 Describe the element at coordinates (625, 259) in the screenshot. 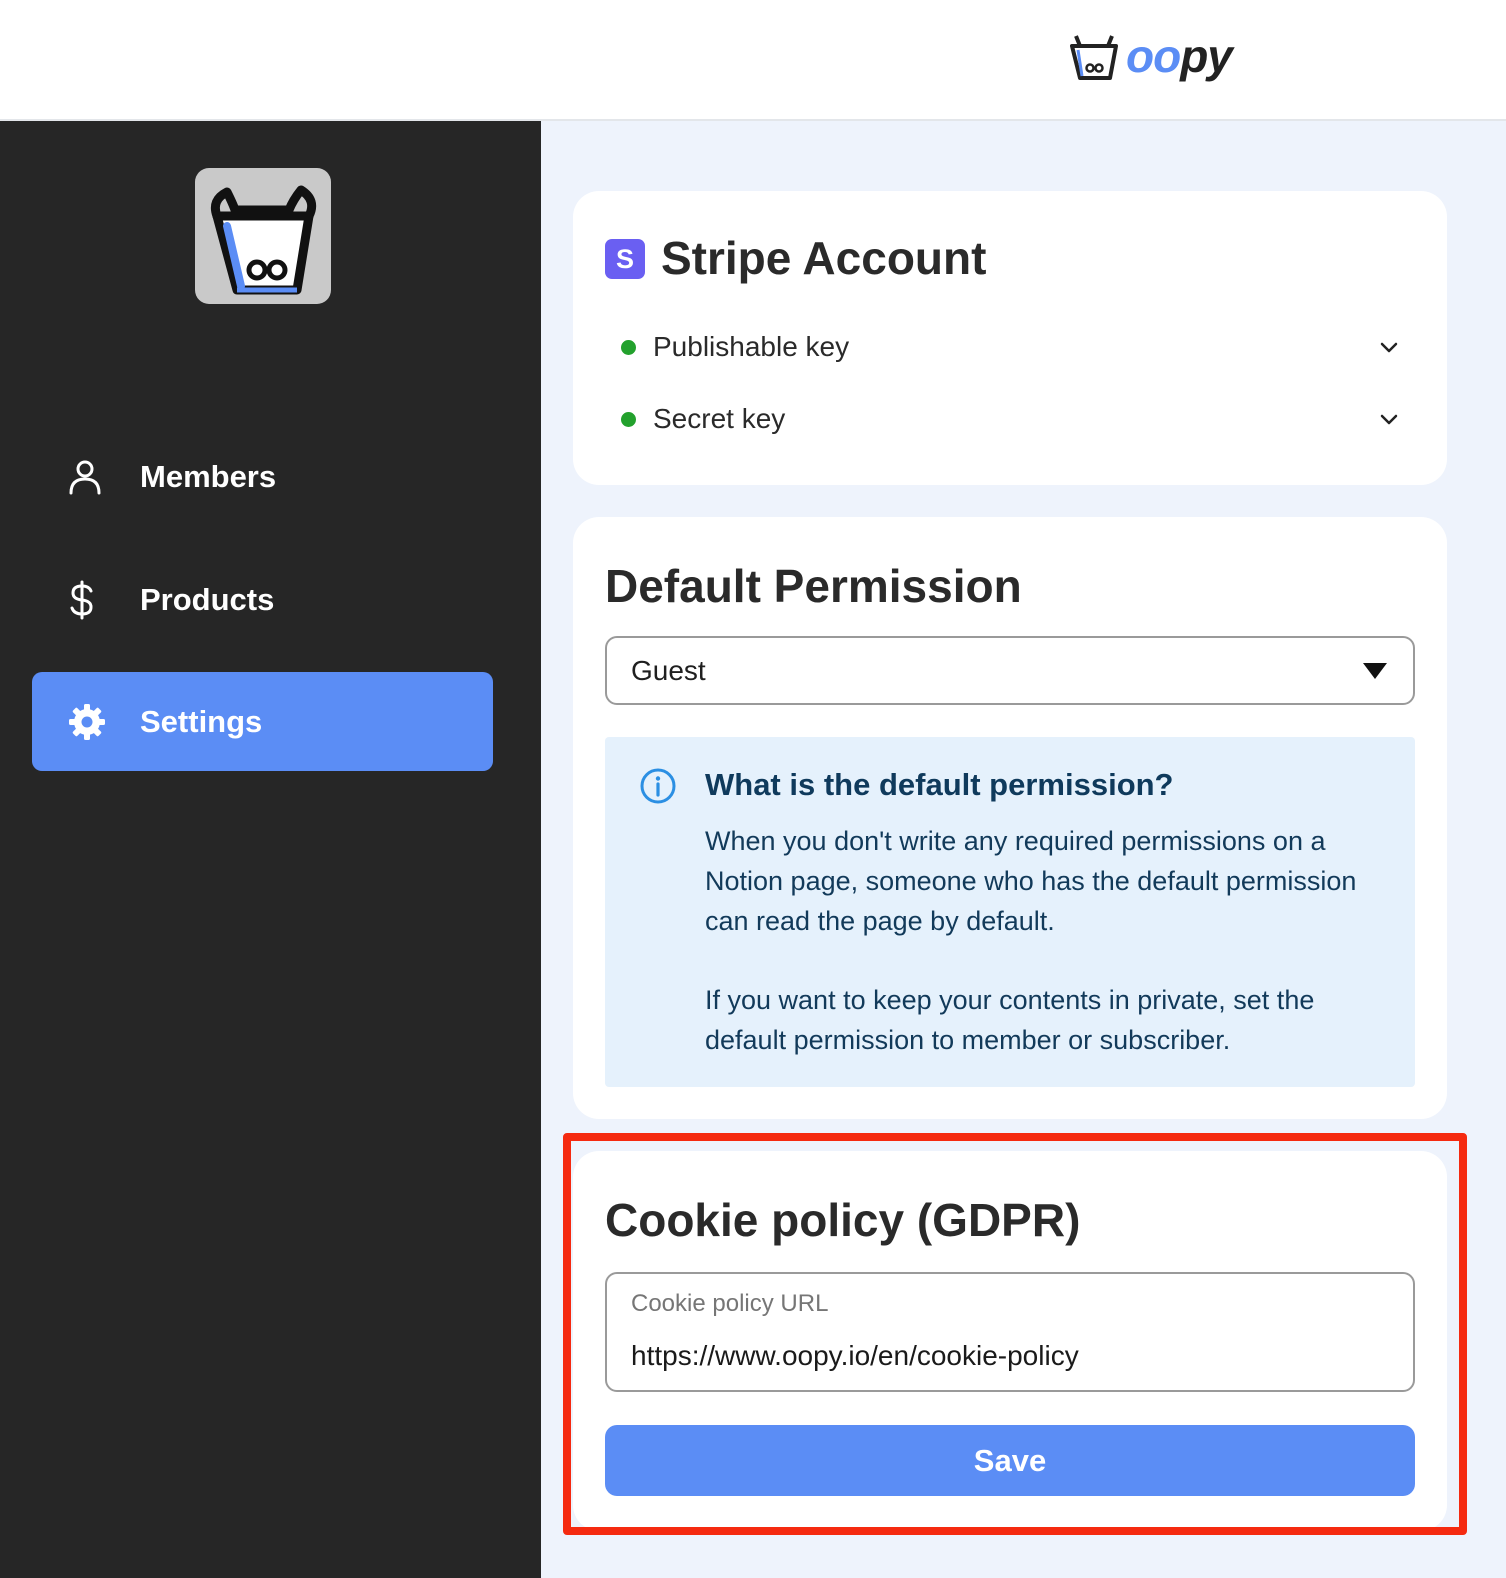

I see `stripe-logo-icon: S` at that location.